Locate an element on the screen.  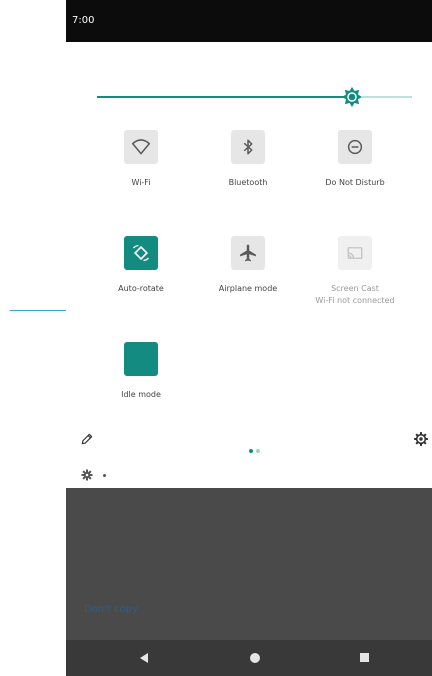
bluetooth-icon is located at coordinates (248, 147).